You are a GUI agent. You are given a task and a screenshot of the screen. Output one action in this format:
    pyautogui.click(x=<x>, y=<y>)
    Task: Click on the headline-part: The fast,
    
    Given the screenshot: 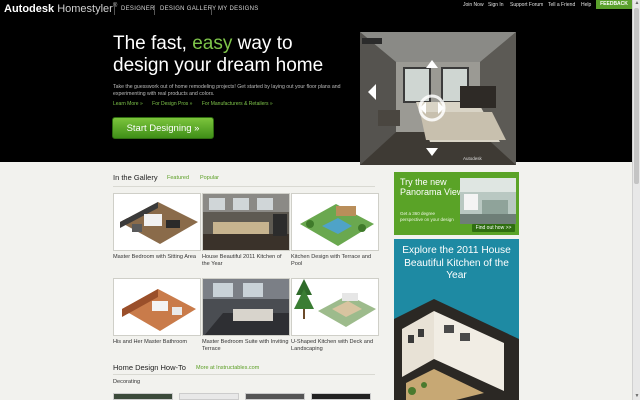 What is the action you would take?
    pyautogui.click(x=153, y=43)
    